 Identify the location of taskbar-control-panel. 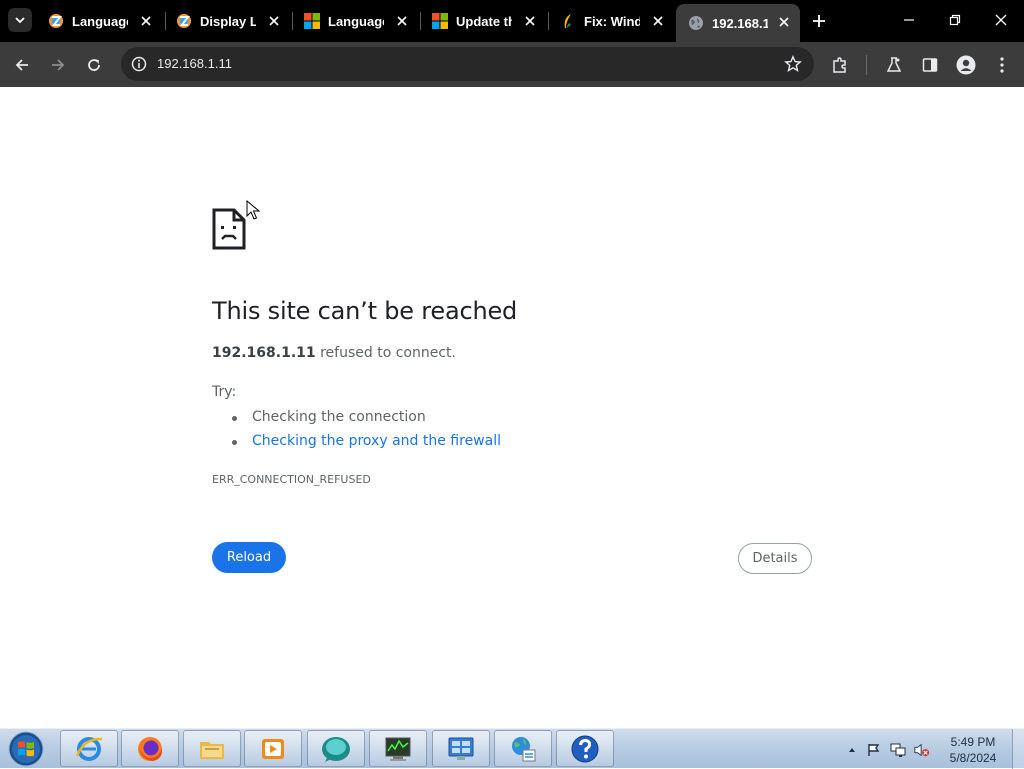
(461, 748).